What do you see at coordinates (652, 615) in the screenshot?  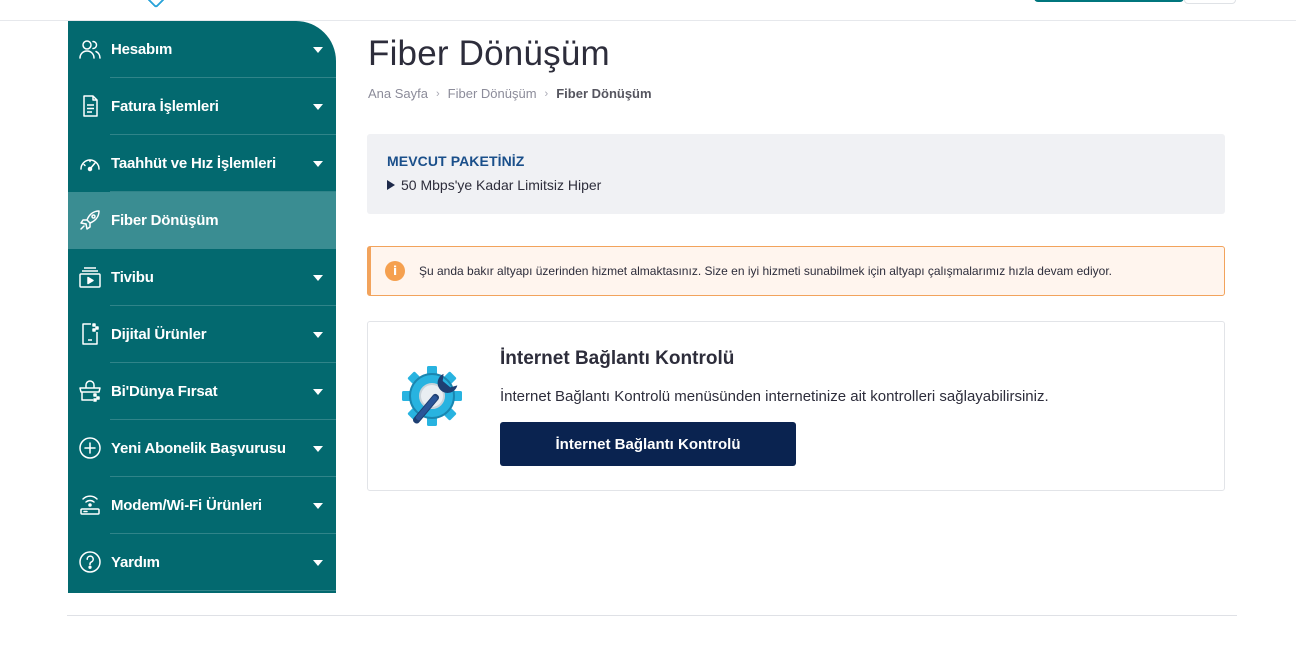 I see `footer-divider` at bounding box center [652, 615].